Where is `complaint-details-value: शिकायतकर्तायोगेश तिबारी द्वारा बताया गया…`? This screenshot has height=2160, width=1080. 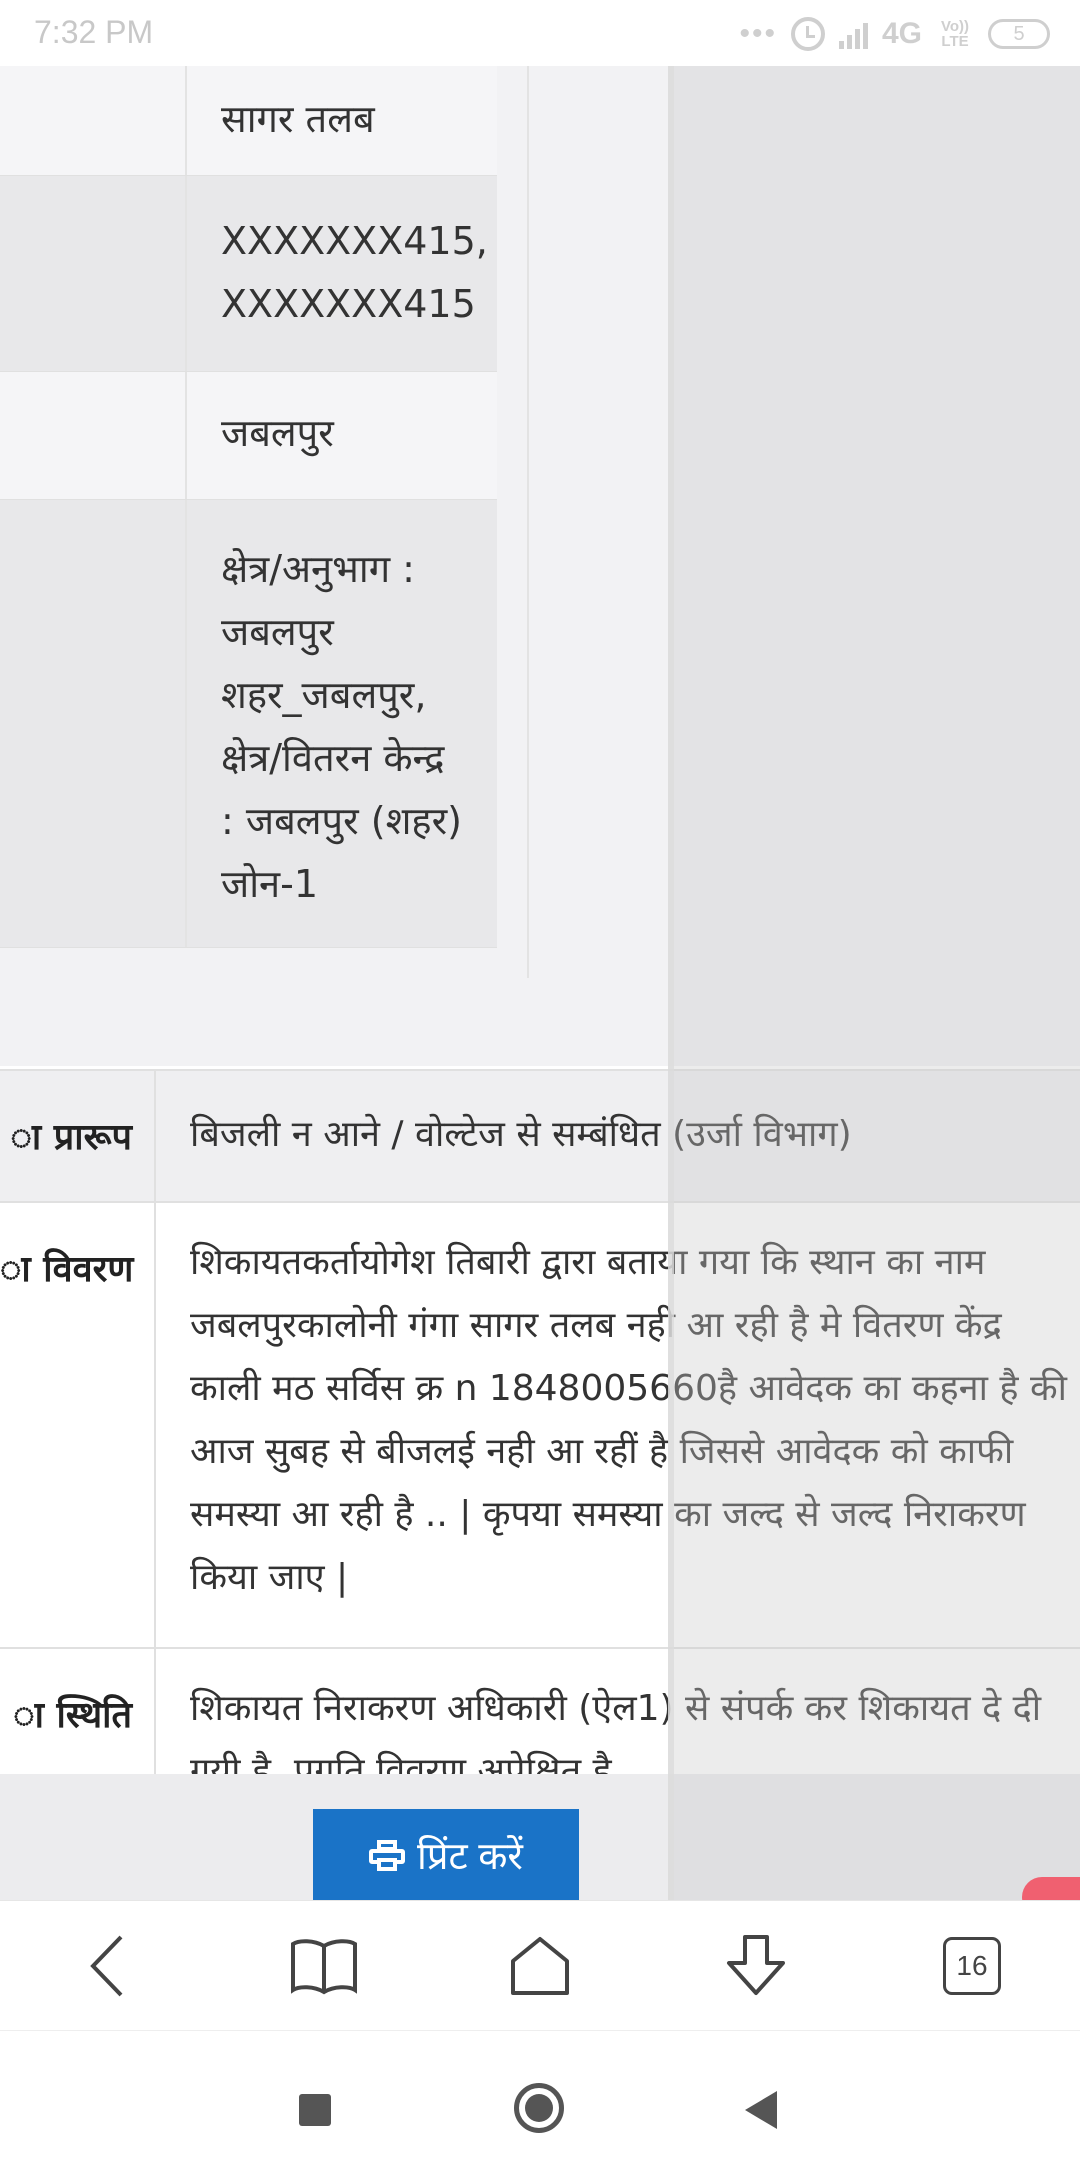 complaint-details-value: शिकायतकर्तायोगेश तिबारी द्वारा बताया गया… is located at coordinates (628, 1420).